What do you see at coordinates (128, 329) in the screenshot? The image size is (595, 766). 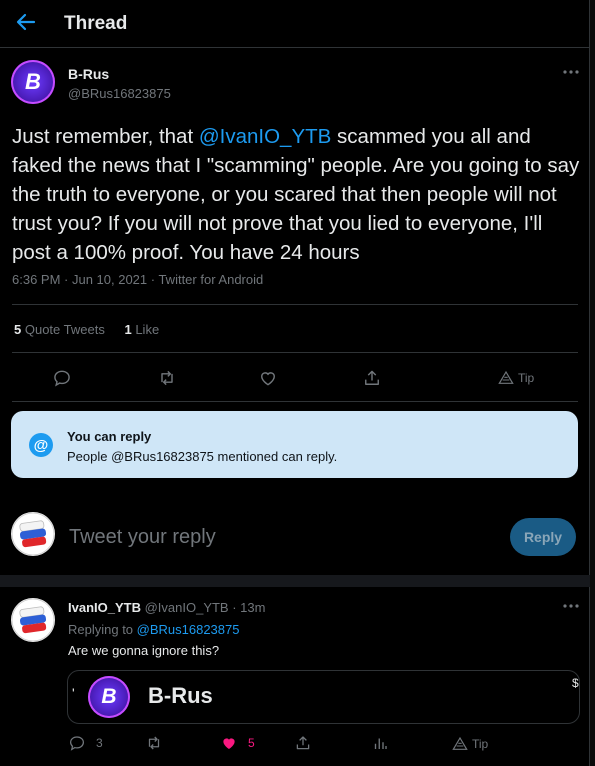 I see `like-count: 1` at bounding box center [128, 329].